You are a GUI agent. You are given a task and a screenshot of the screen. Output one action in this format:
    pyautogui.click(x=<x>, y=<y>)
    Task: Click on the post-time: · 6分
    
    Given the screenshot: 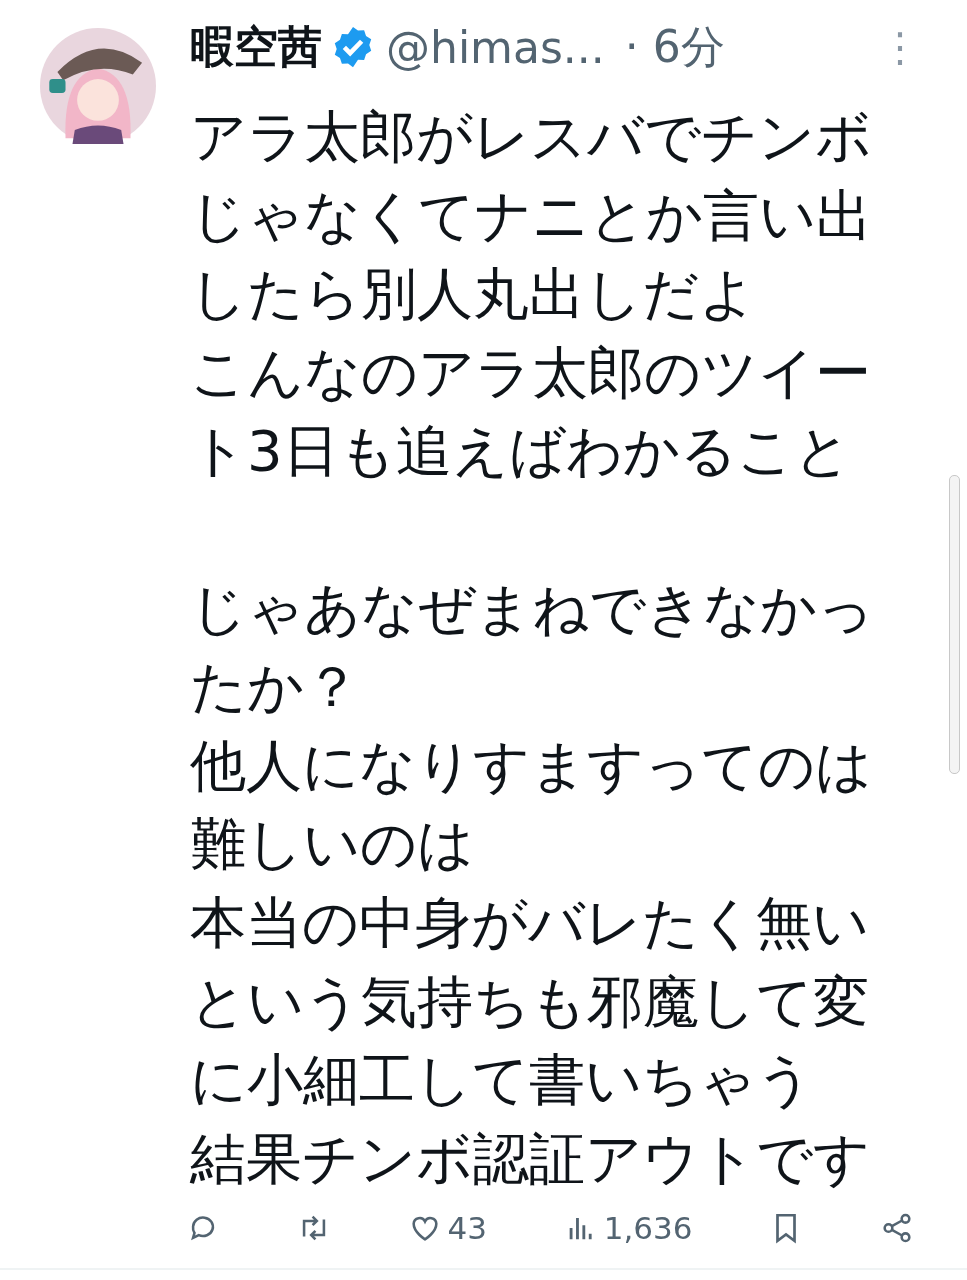 What is the action you would take?
    pyautogui.click(x=674, y=47)
    